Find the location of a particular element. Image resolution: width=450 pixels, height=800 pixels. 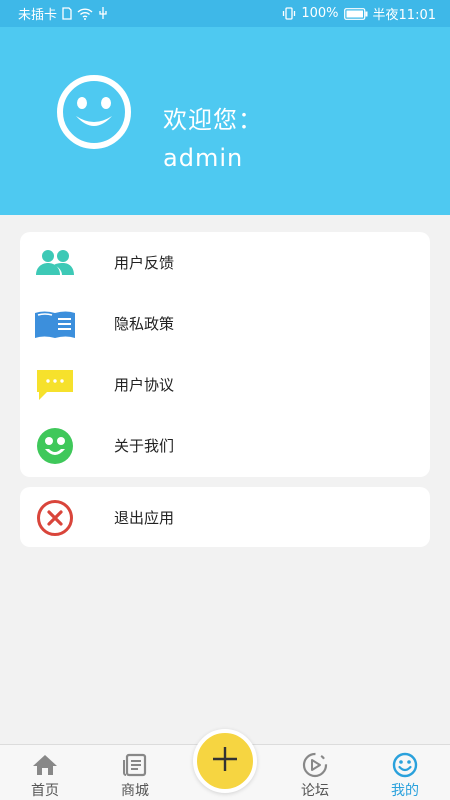

open-book-icon is located at coordinates (55, 324).